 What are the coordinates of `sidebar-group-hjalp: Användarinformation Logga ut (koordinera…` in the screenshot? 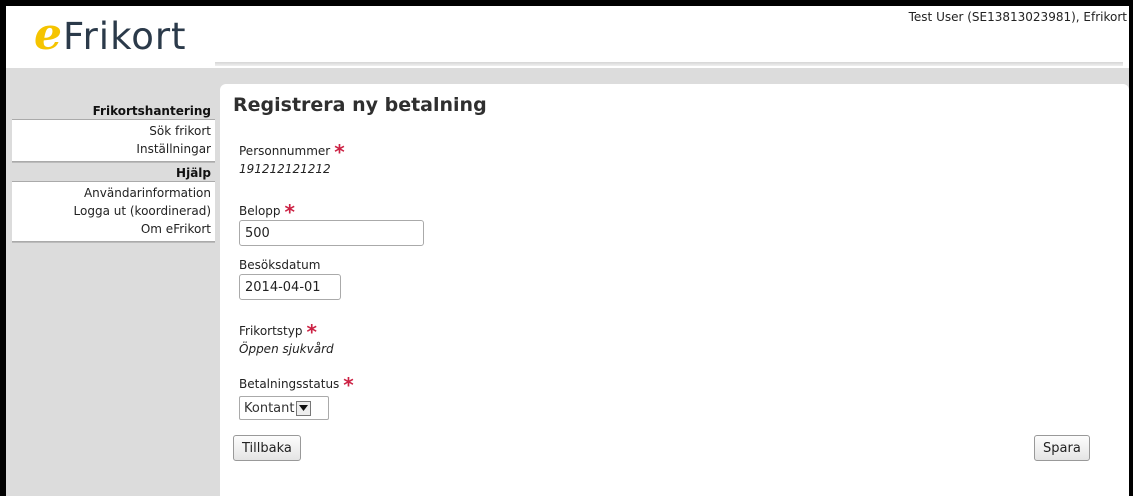 It's located at (113, 211).